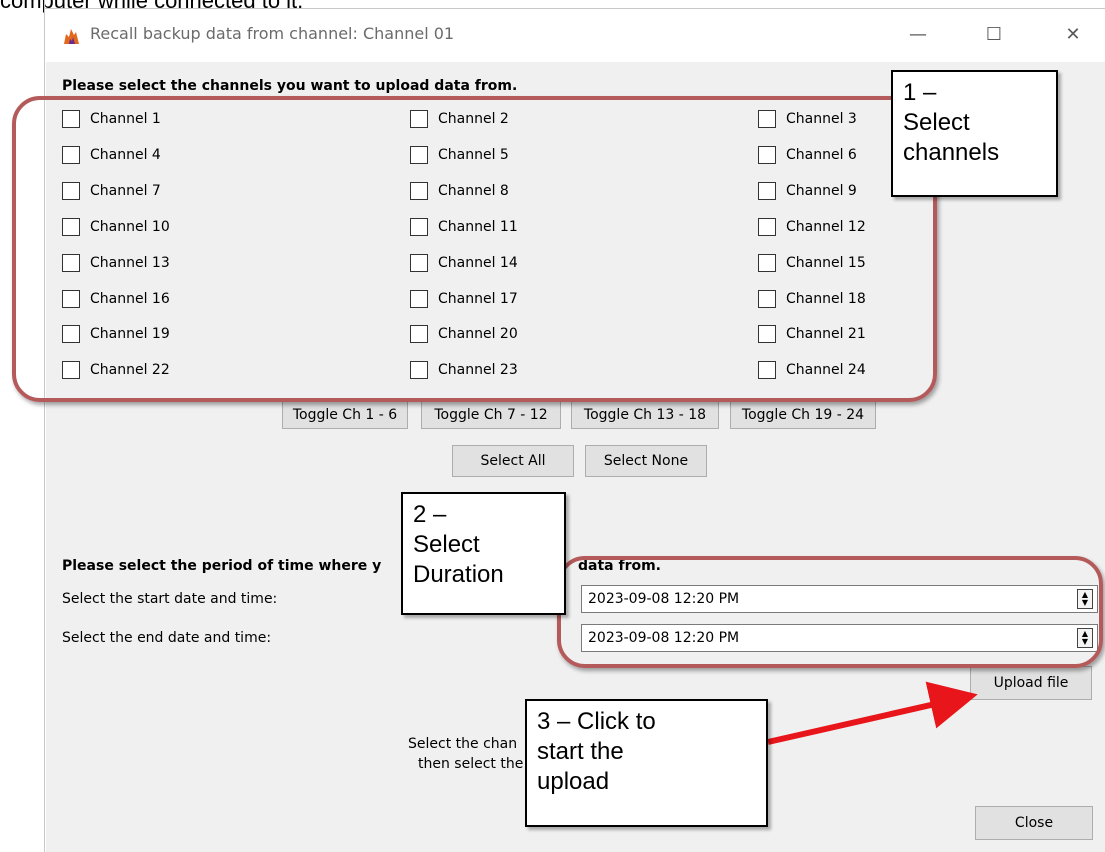 The image size is (1105, 852). I want to click on callout-step-2: 2 – Select Duration, so click(483, 553).